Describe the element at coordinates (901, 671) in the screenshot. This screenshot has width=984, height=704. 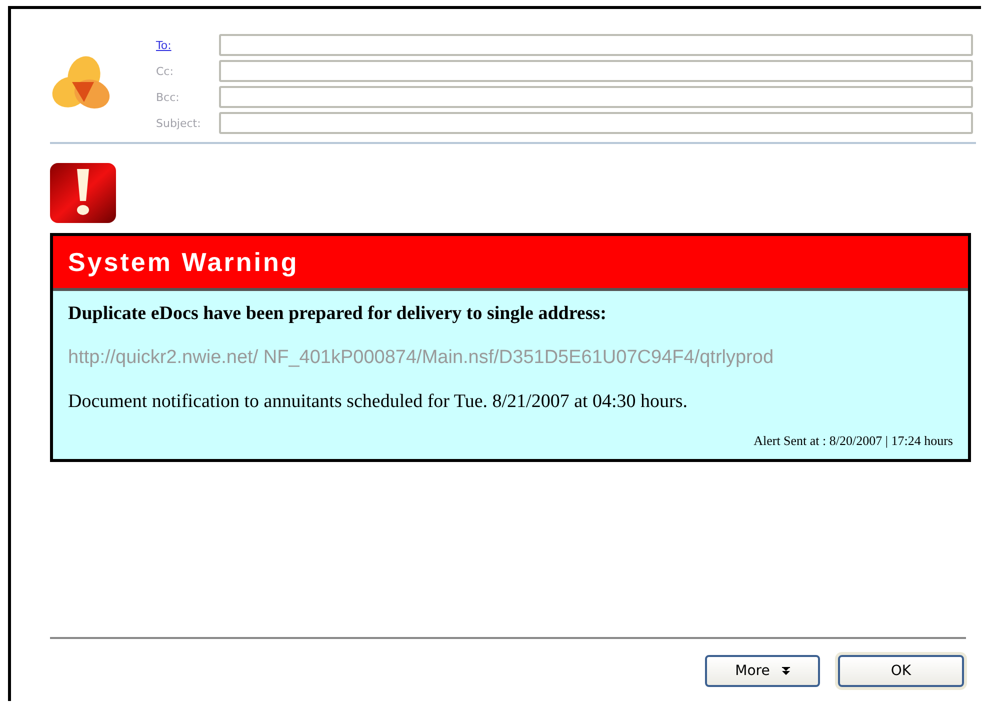
I see `ok-button: OK` at that location.